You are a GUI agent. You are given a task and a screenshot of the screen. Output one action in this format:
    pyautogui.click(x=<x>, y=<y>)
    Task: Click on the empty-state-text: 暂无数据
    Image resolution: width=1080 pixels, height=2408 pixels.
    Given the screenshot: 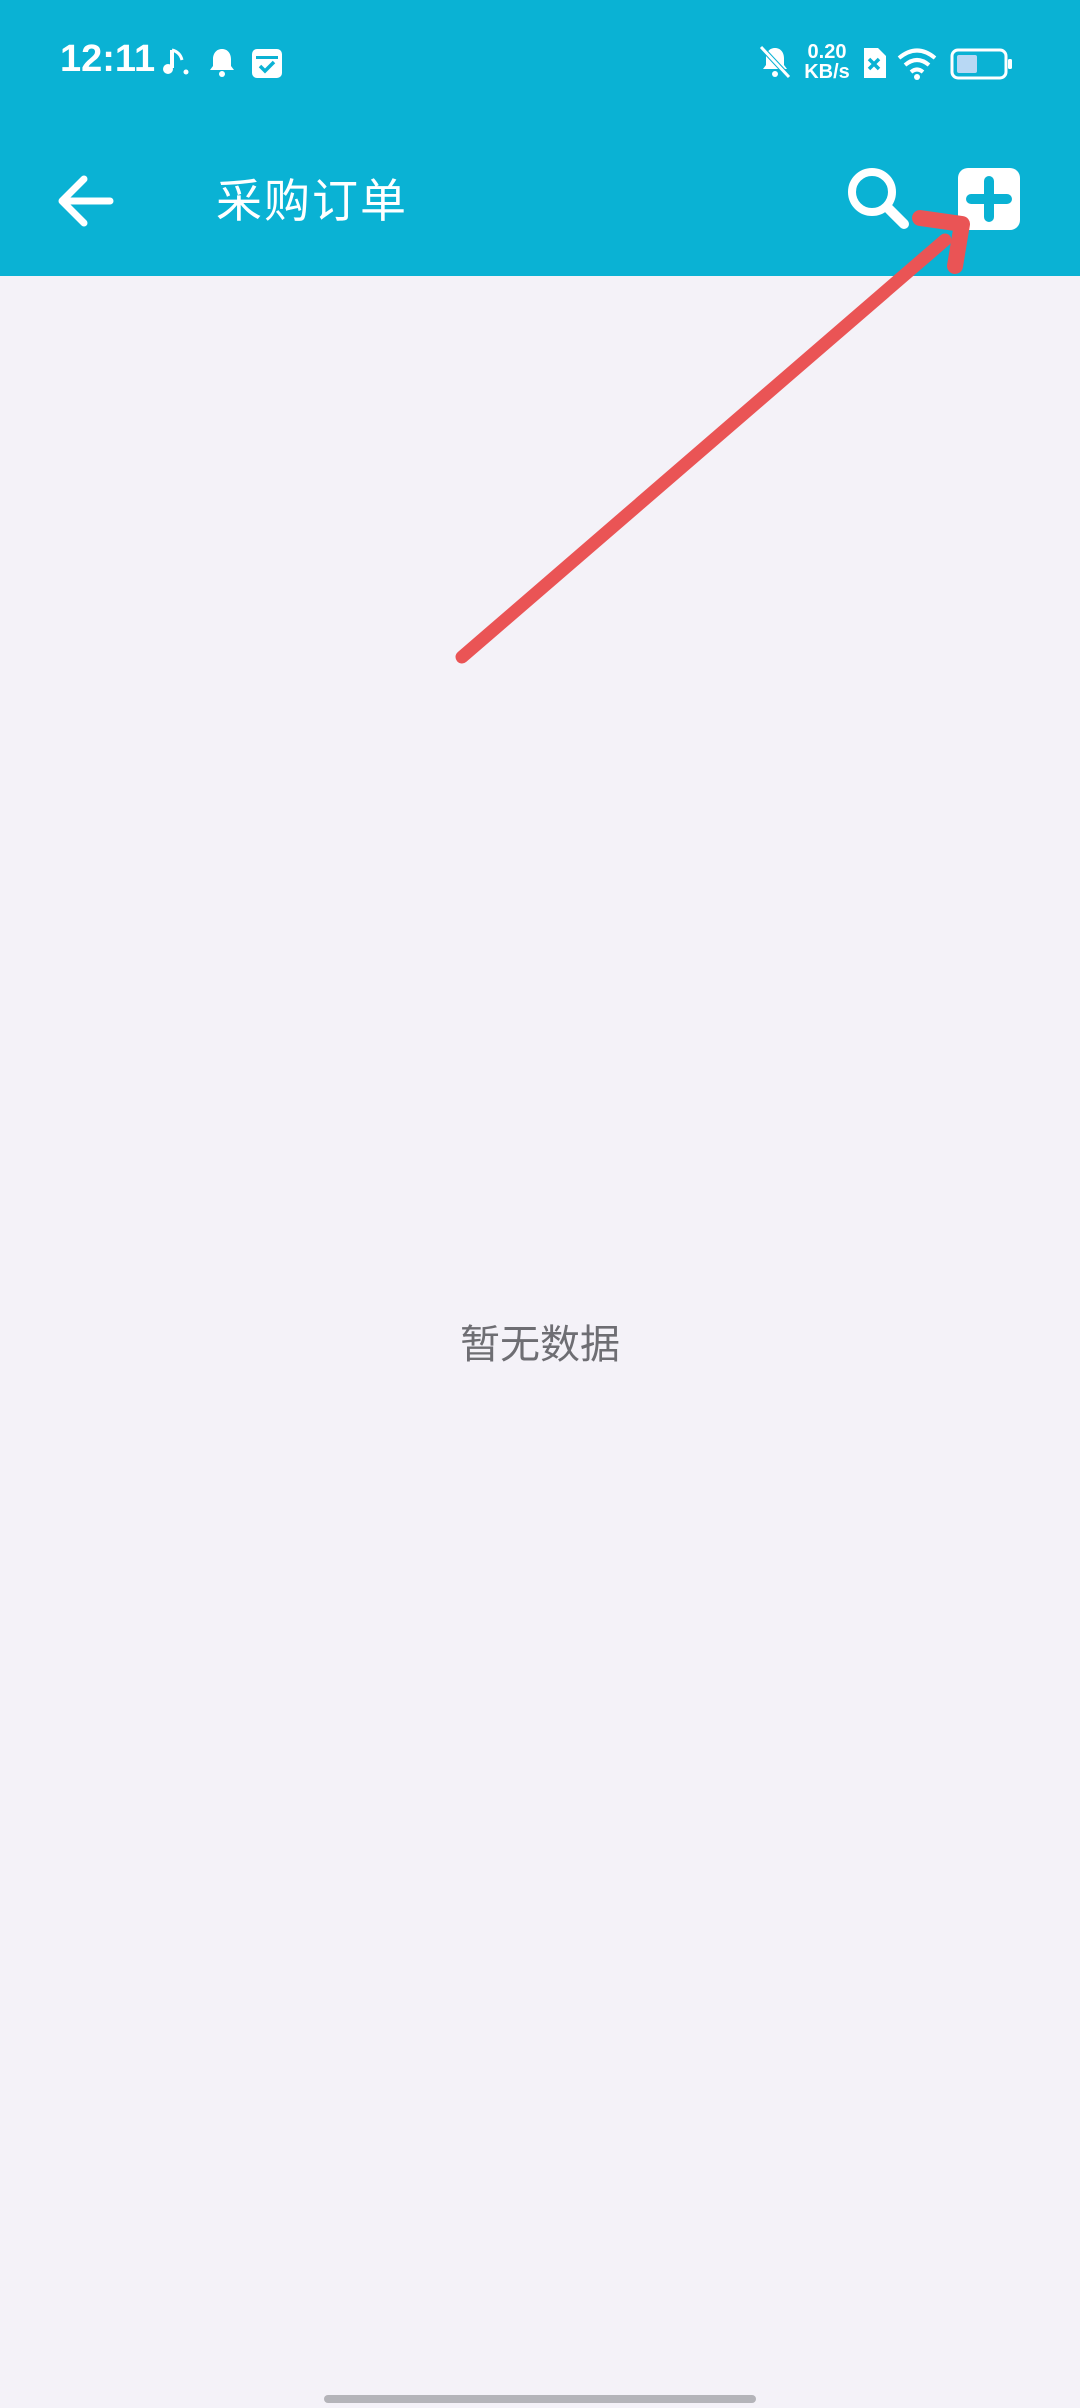 What is the action you would take?
    pyautogui.click(x=540, y=1345)
    